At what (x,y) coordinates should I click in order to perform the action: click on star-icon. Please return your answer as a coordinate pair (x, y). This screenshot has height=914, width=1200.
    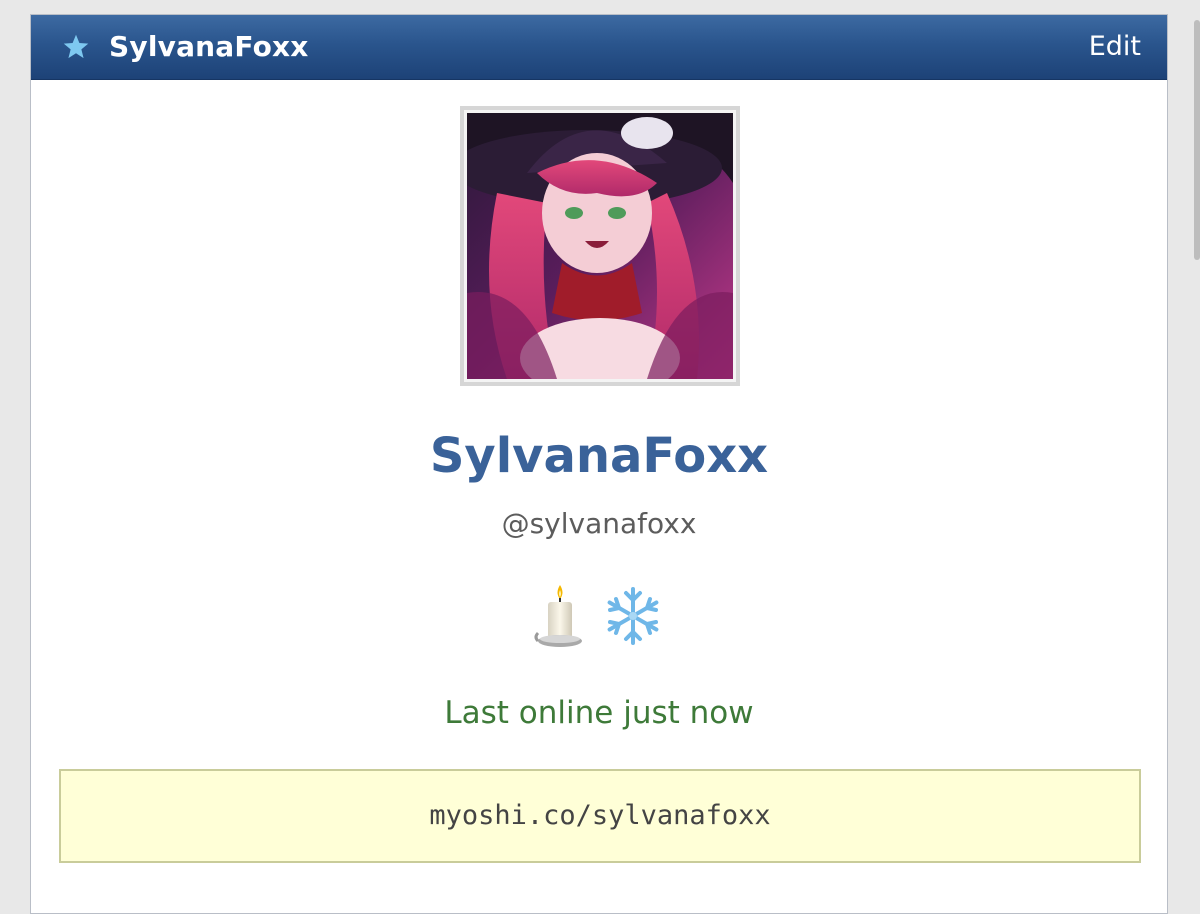
    Looking at the image, I should click on (76, 46).